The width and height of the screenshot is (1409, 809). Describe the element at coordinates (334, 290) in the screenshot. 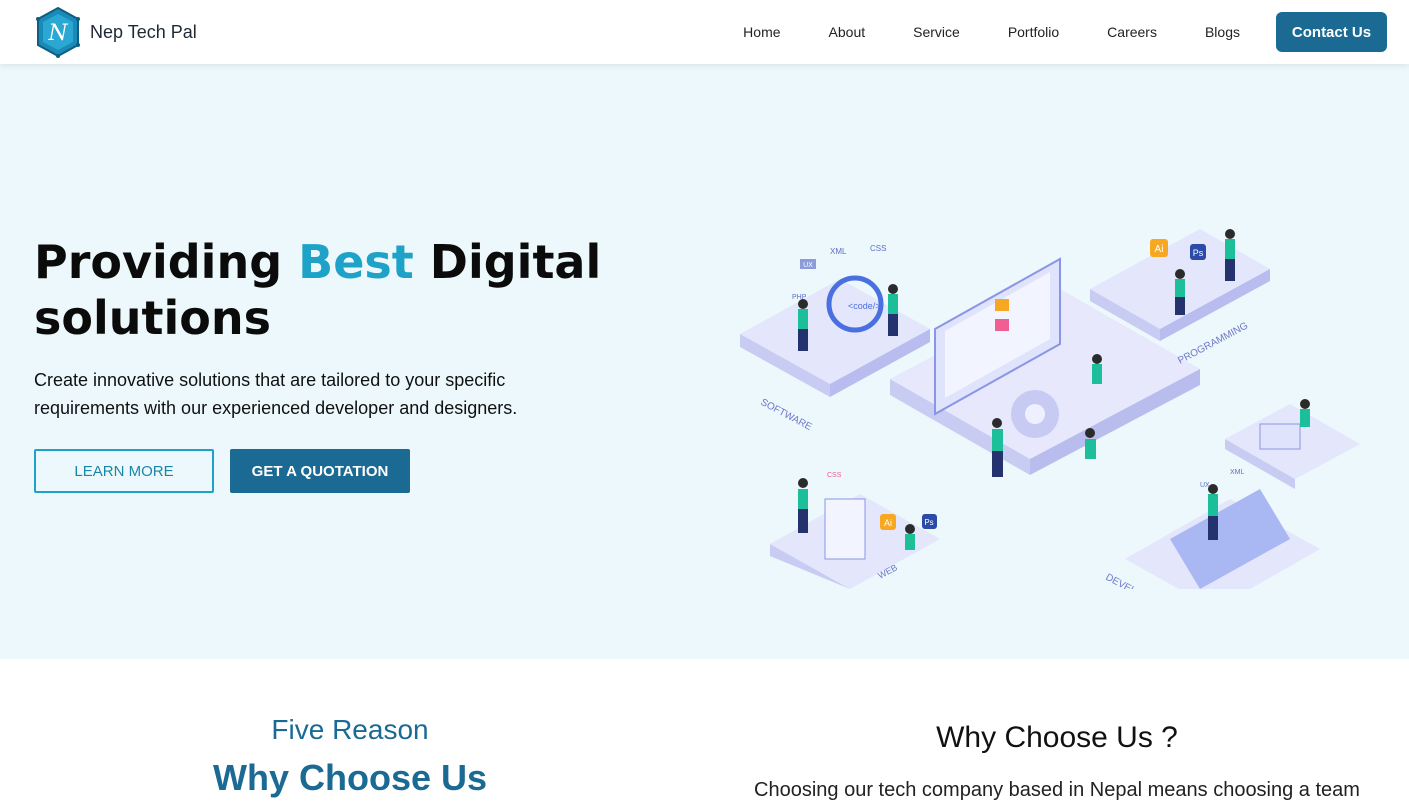

I see `hero-title: Providing Best Digital solutions` at that location.